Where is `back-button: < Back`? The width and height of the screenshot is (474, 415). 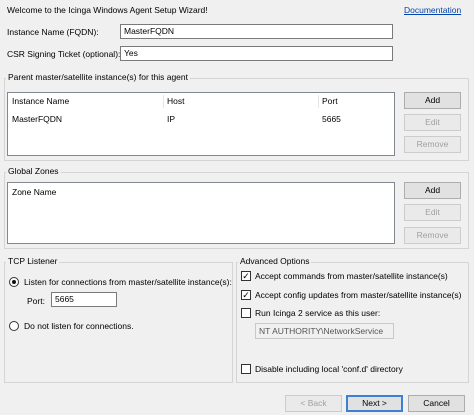 back-button: < Back is located at coordinates (313, 403).